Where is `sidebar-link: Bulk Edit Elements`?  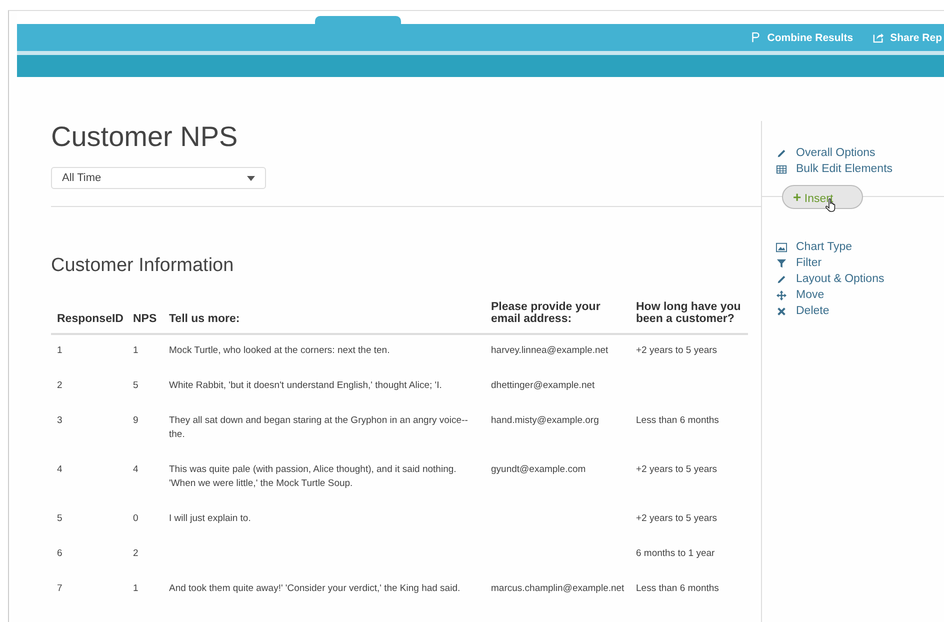 sidebar-link: Bulk Edit Elements is located at coordinates (860, 169).